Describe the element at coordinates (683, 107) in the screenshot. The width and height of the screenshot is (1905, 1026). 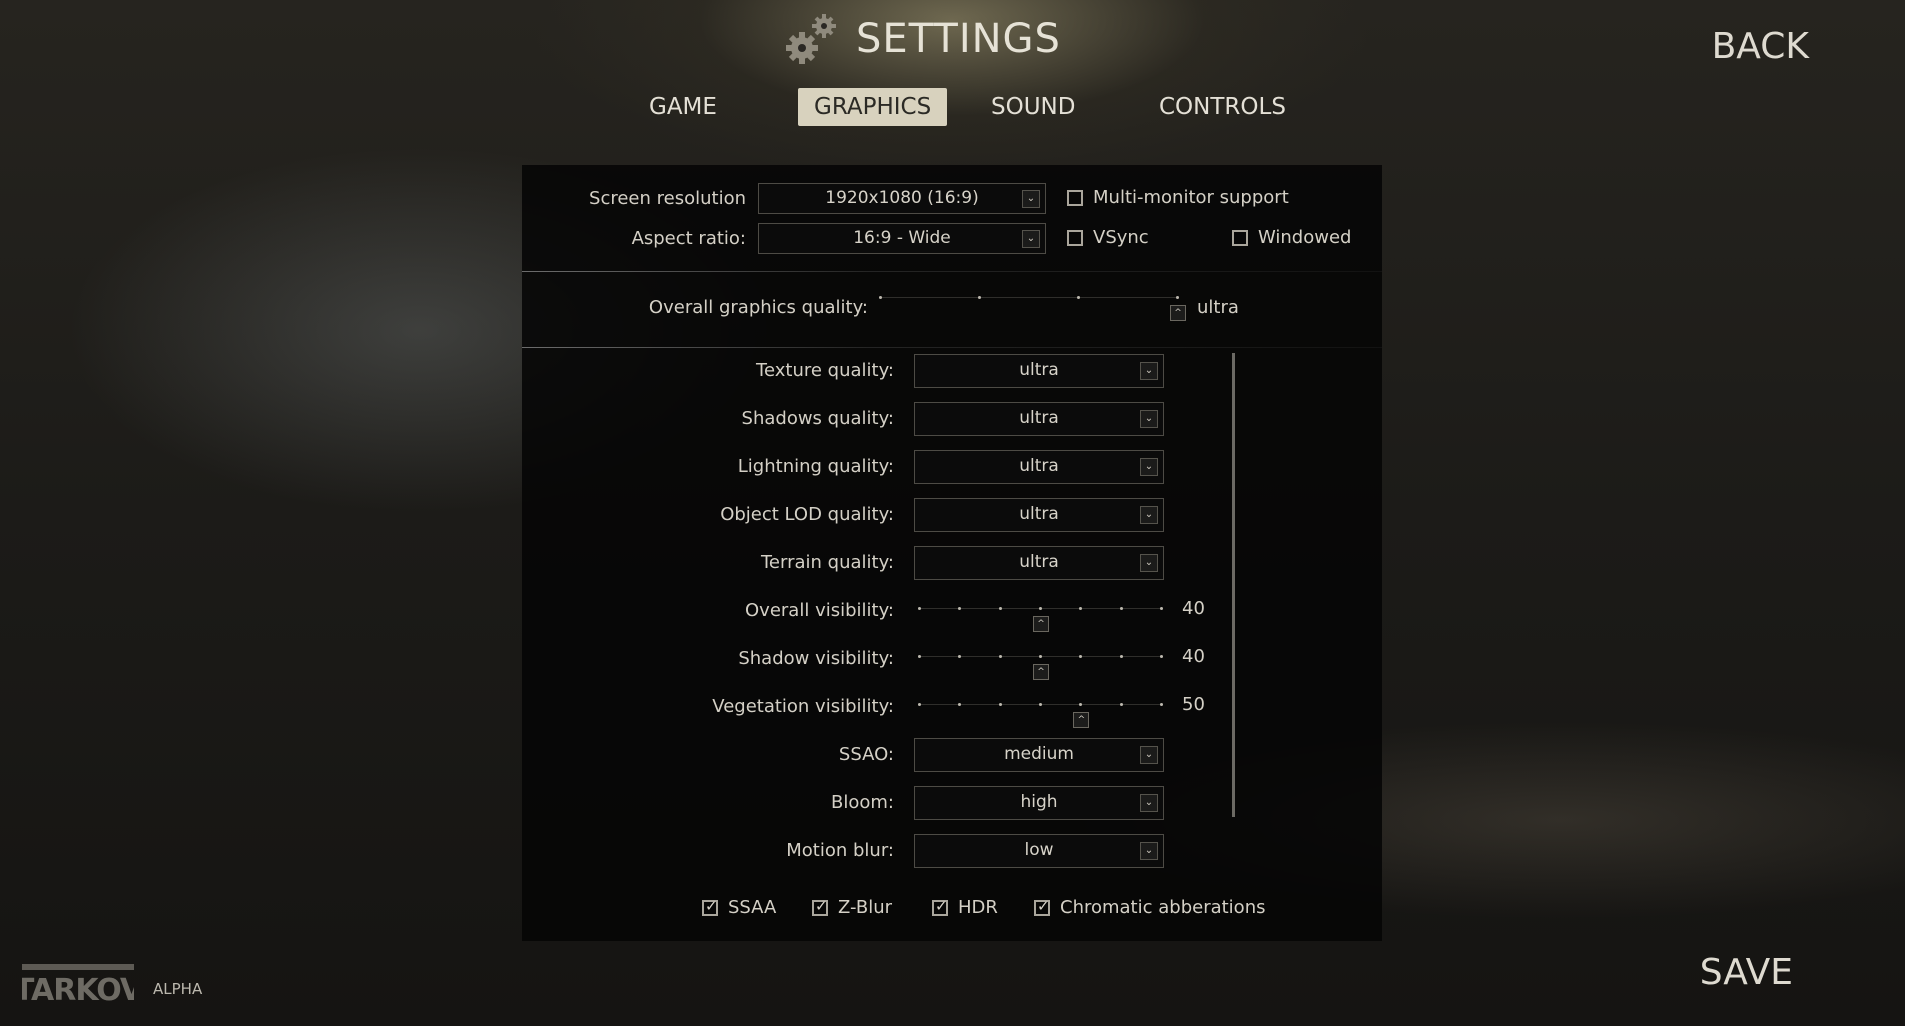
I see `tab-game: GAME` at that location.